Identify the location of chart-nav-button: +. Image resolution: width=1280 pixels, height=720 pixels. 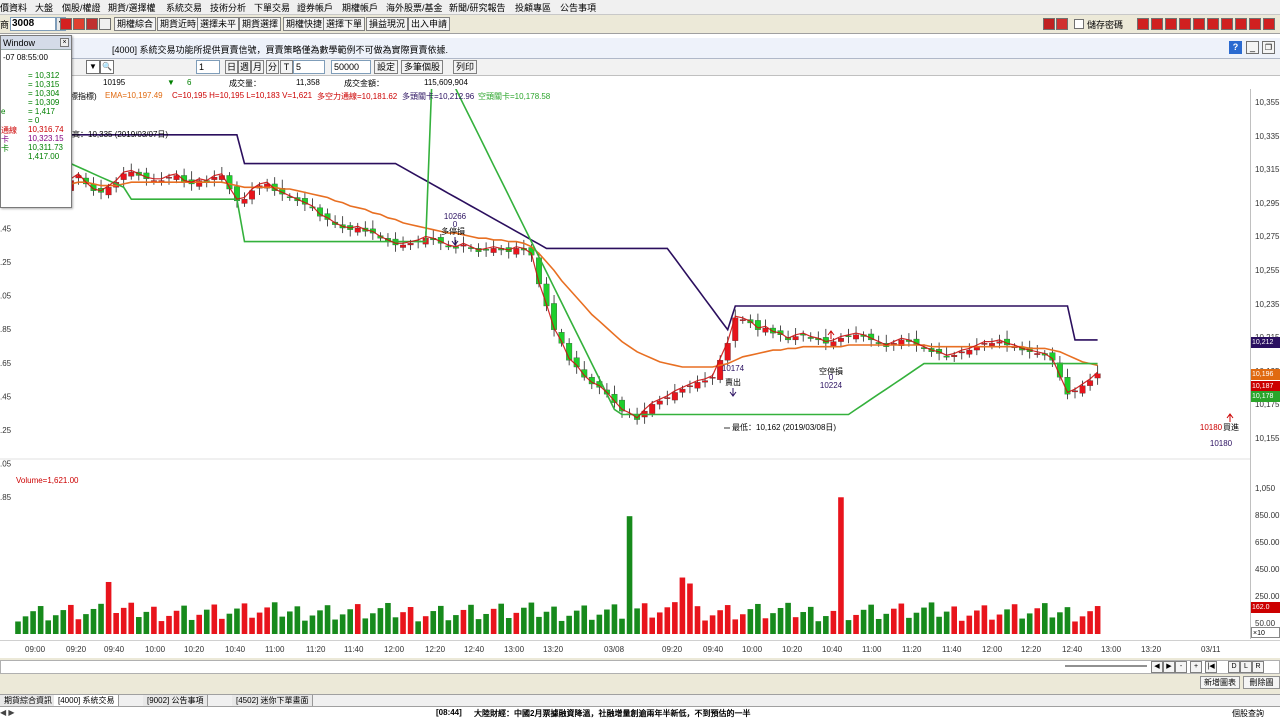
(1196, 667).